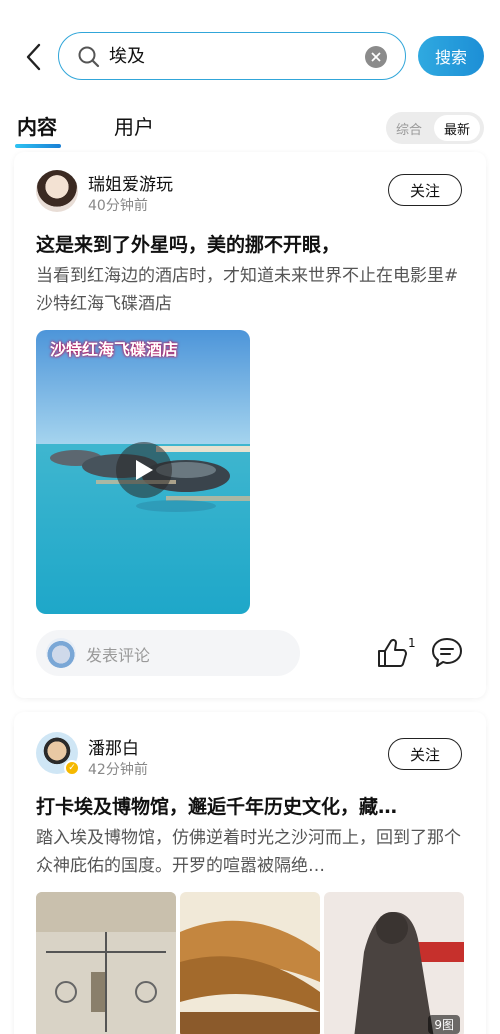  What do you see at coordinates (118, 655) in the screenshot?
I see `comment-placeholder: 发表评论` at bounding box center [118, 655].